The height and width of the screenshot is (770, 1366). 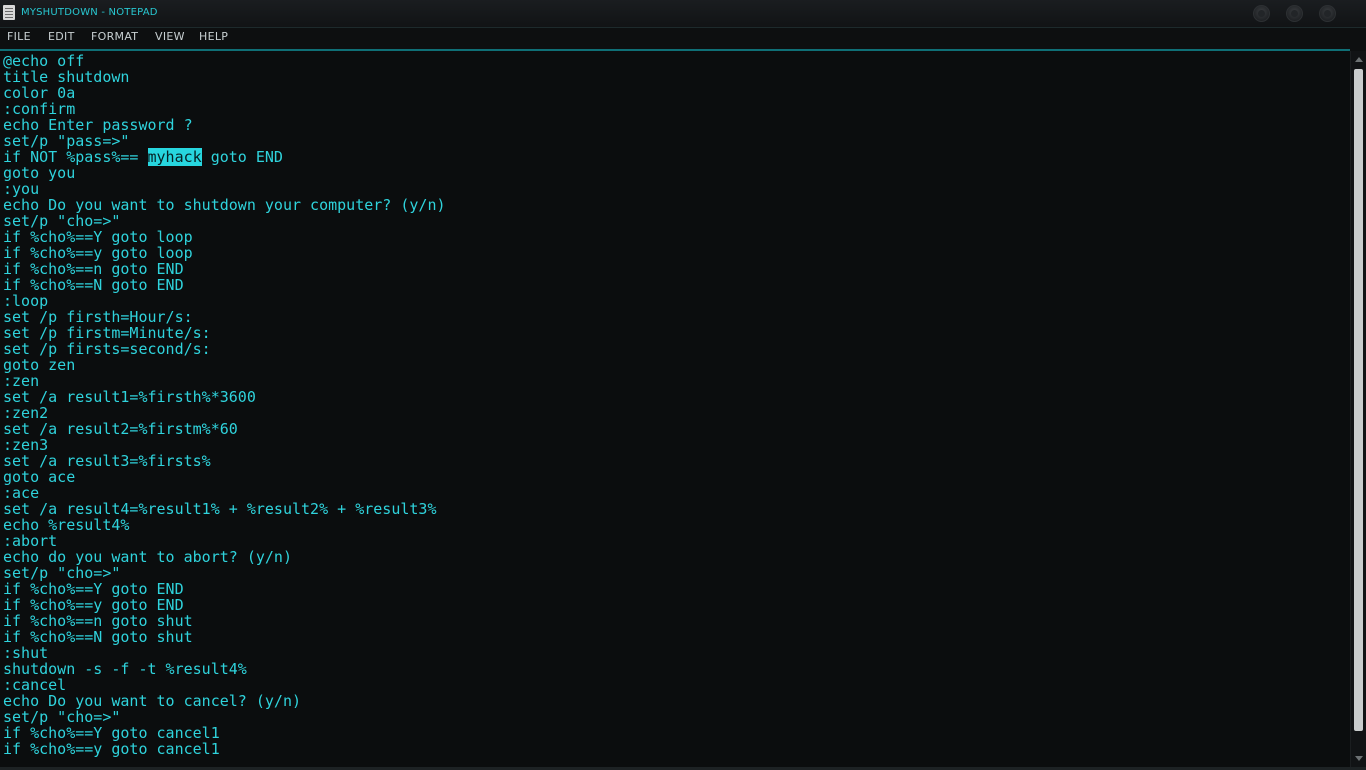 What do you see at coordinates (676, 621) in the screenshot?
I see `code-line: if %cho%==n goto shut` at bounding box center [676, 621].